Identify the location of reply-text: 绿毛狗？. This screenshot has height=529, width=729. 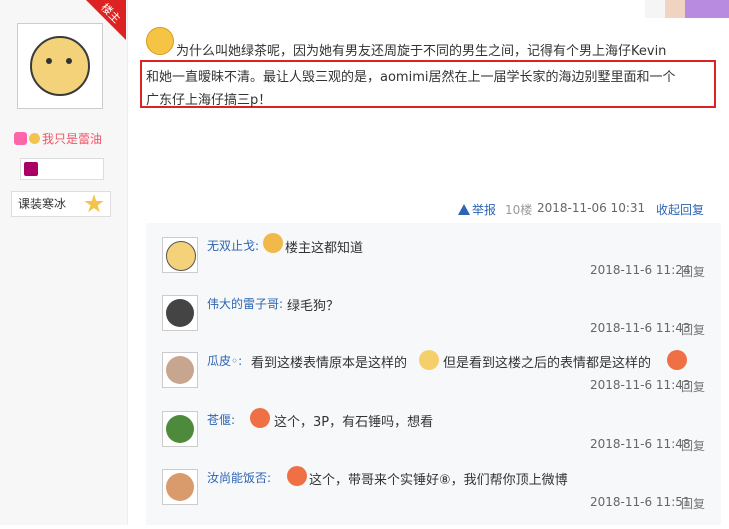
(313, 306).